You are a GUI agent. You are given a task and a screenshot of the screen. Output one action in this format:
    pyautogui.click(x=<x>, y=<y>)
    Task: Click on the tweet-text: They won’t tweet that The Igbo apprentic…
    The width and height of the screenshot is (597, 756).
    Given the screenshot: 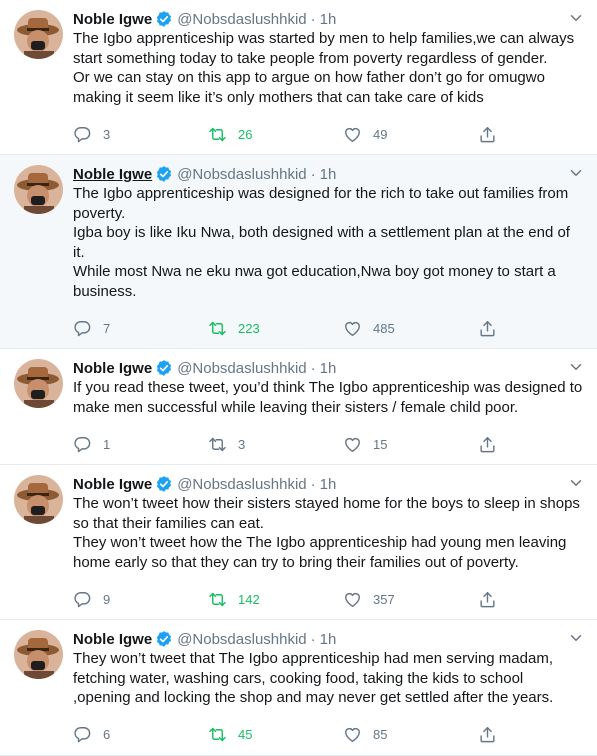 What is the action you would take?
    pyautogui.click(x=328, y=678)
    